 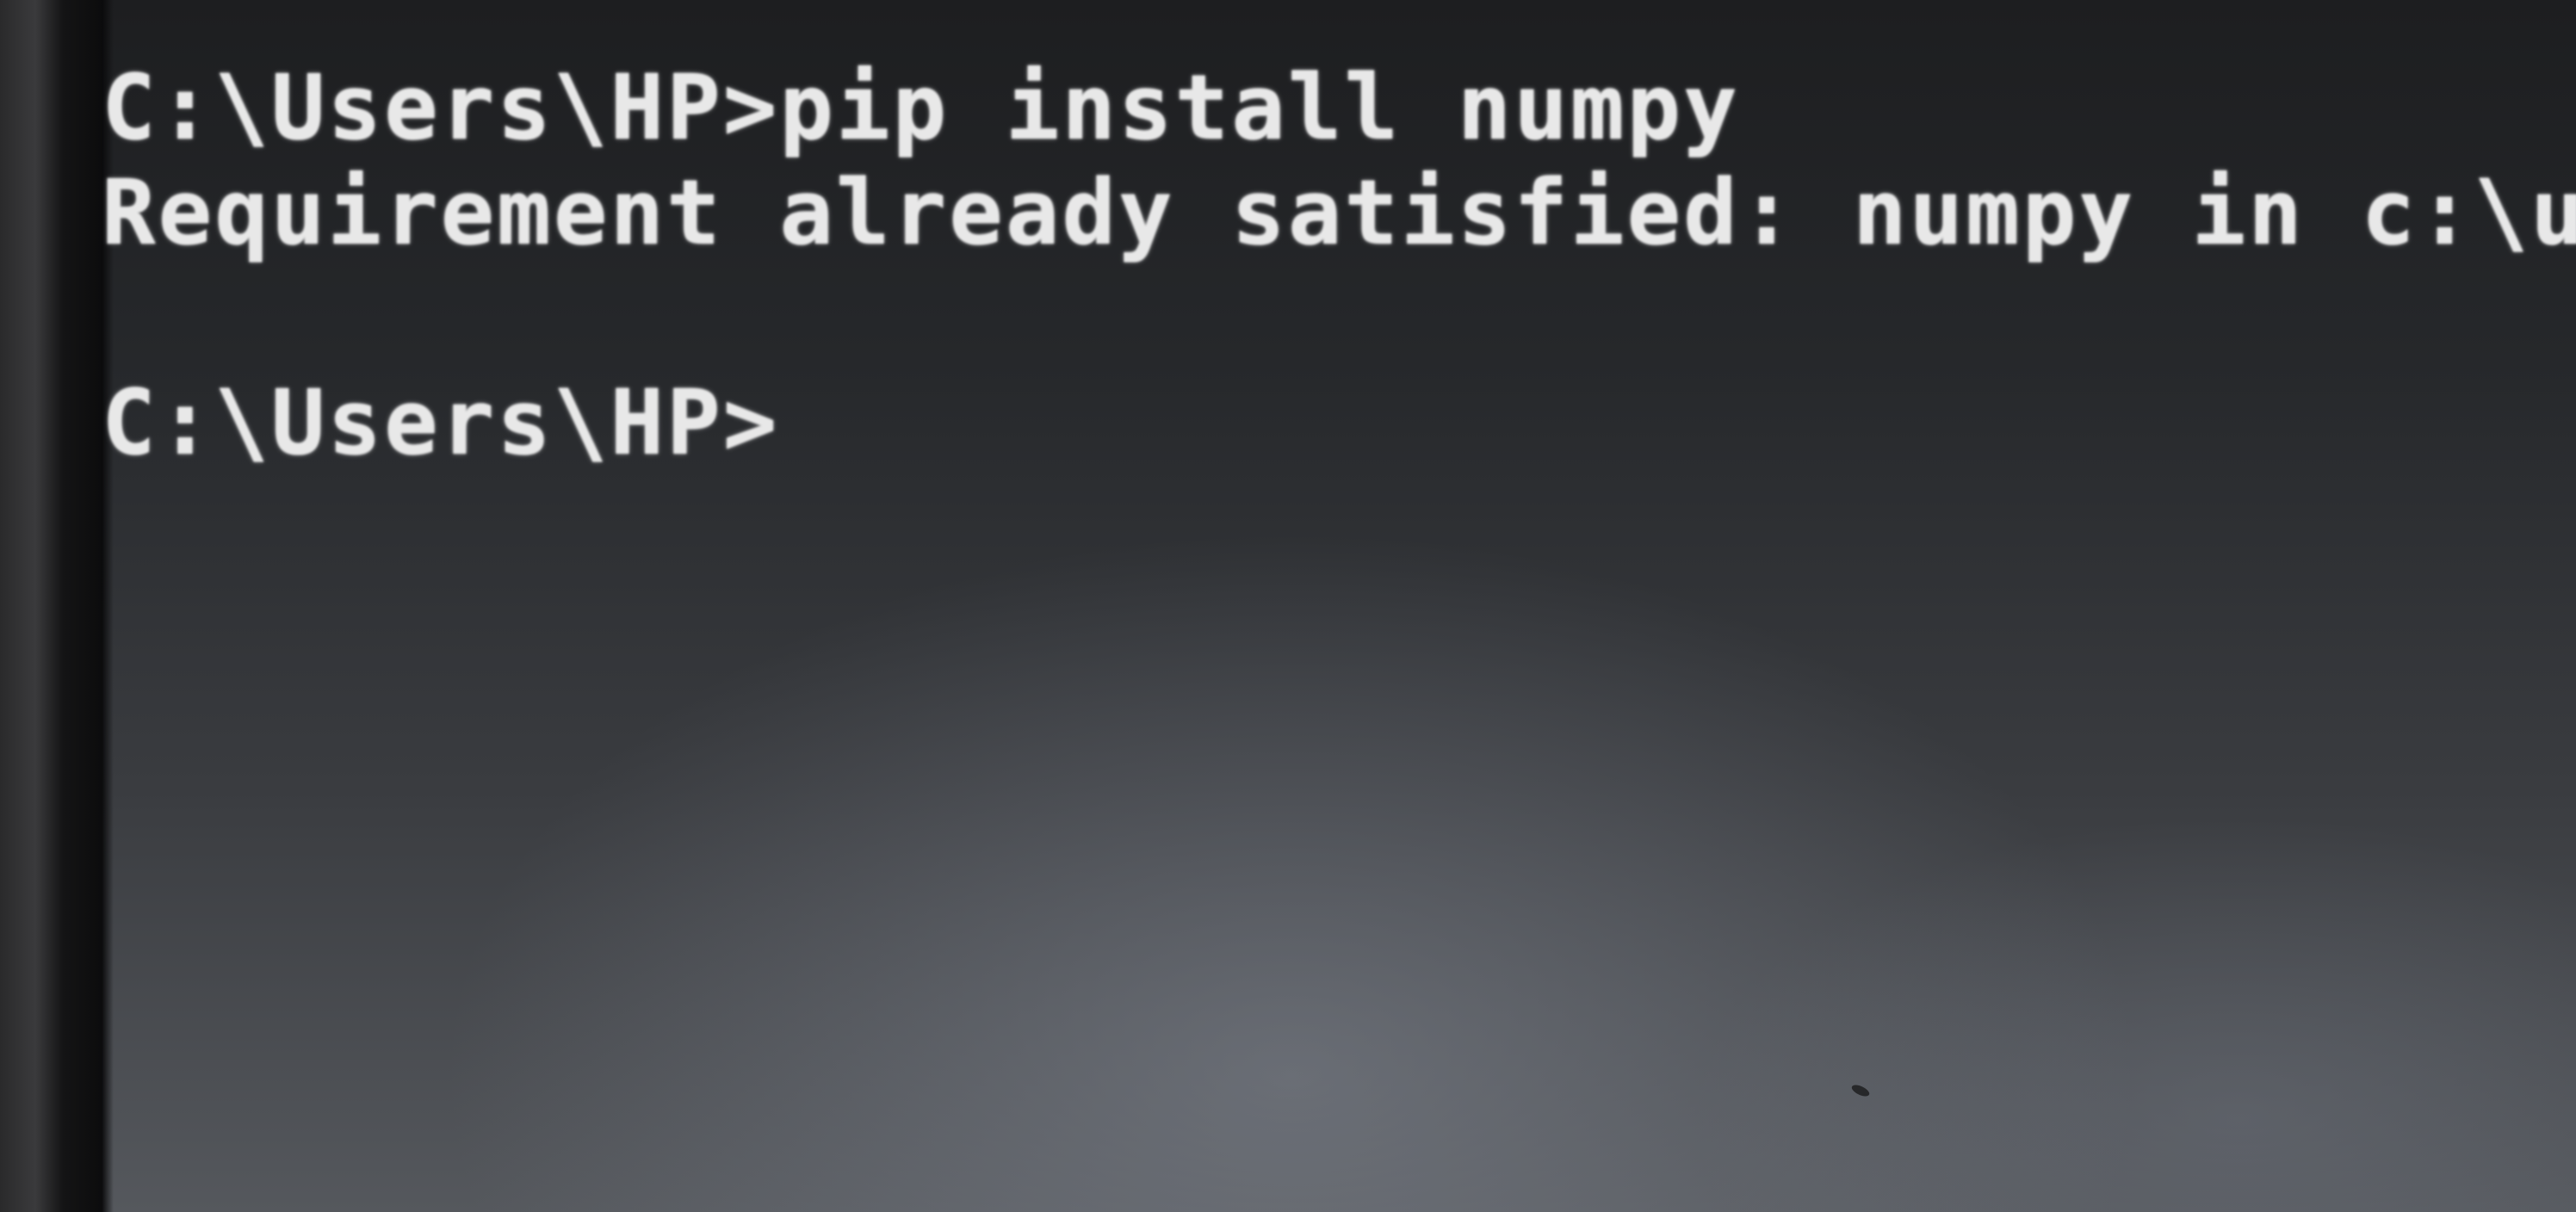 What do you see at coordinates (51, 606) in the screenshot?
I see `monitor-bezel` at bounding box center [51, 606].